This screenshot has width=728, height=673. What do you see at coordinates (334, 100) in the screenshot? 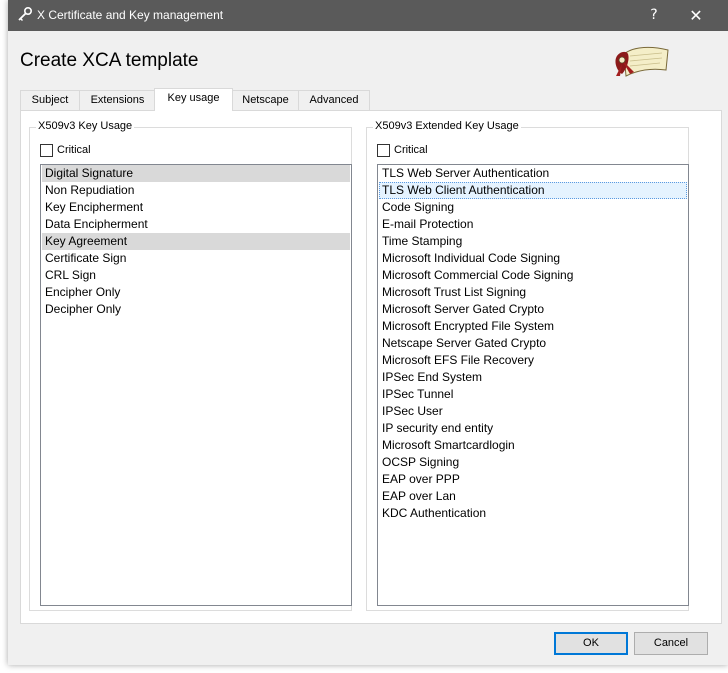
I see `tab-advanced: Advanced` at bounding box center [334, 100].